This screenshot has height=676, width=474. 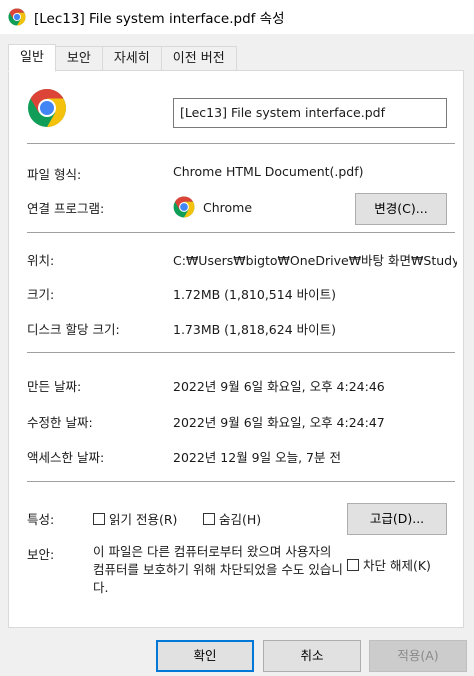 I want to click on created-value: 2022년 9월 6일 화요일, 오후 4:24:46, so click(x=279, y=386).